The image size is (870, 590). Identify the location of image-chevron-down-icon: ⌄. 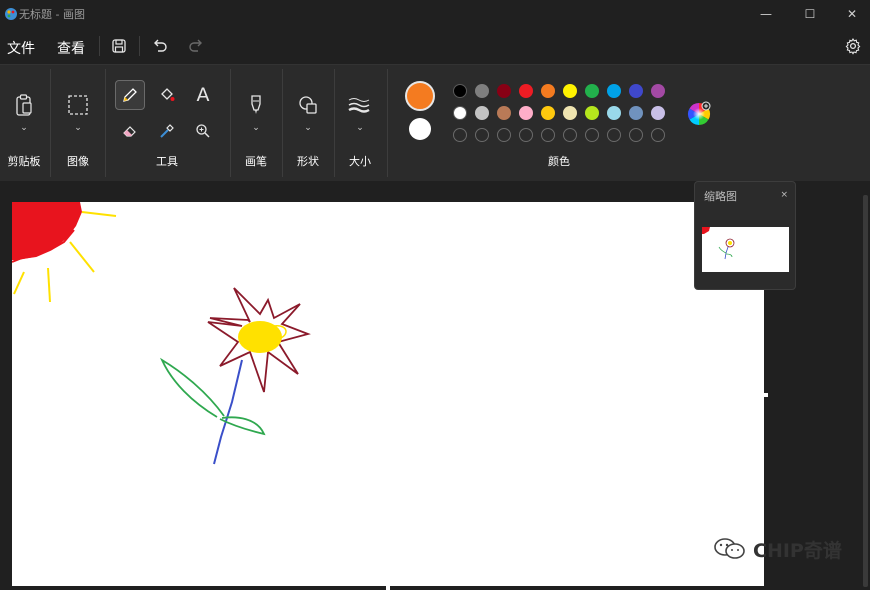
(78, 128).